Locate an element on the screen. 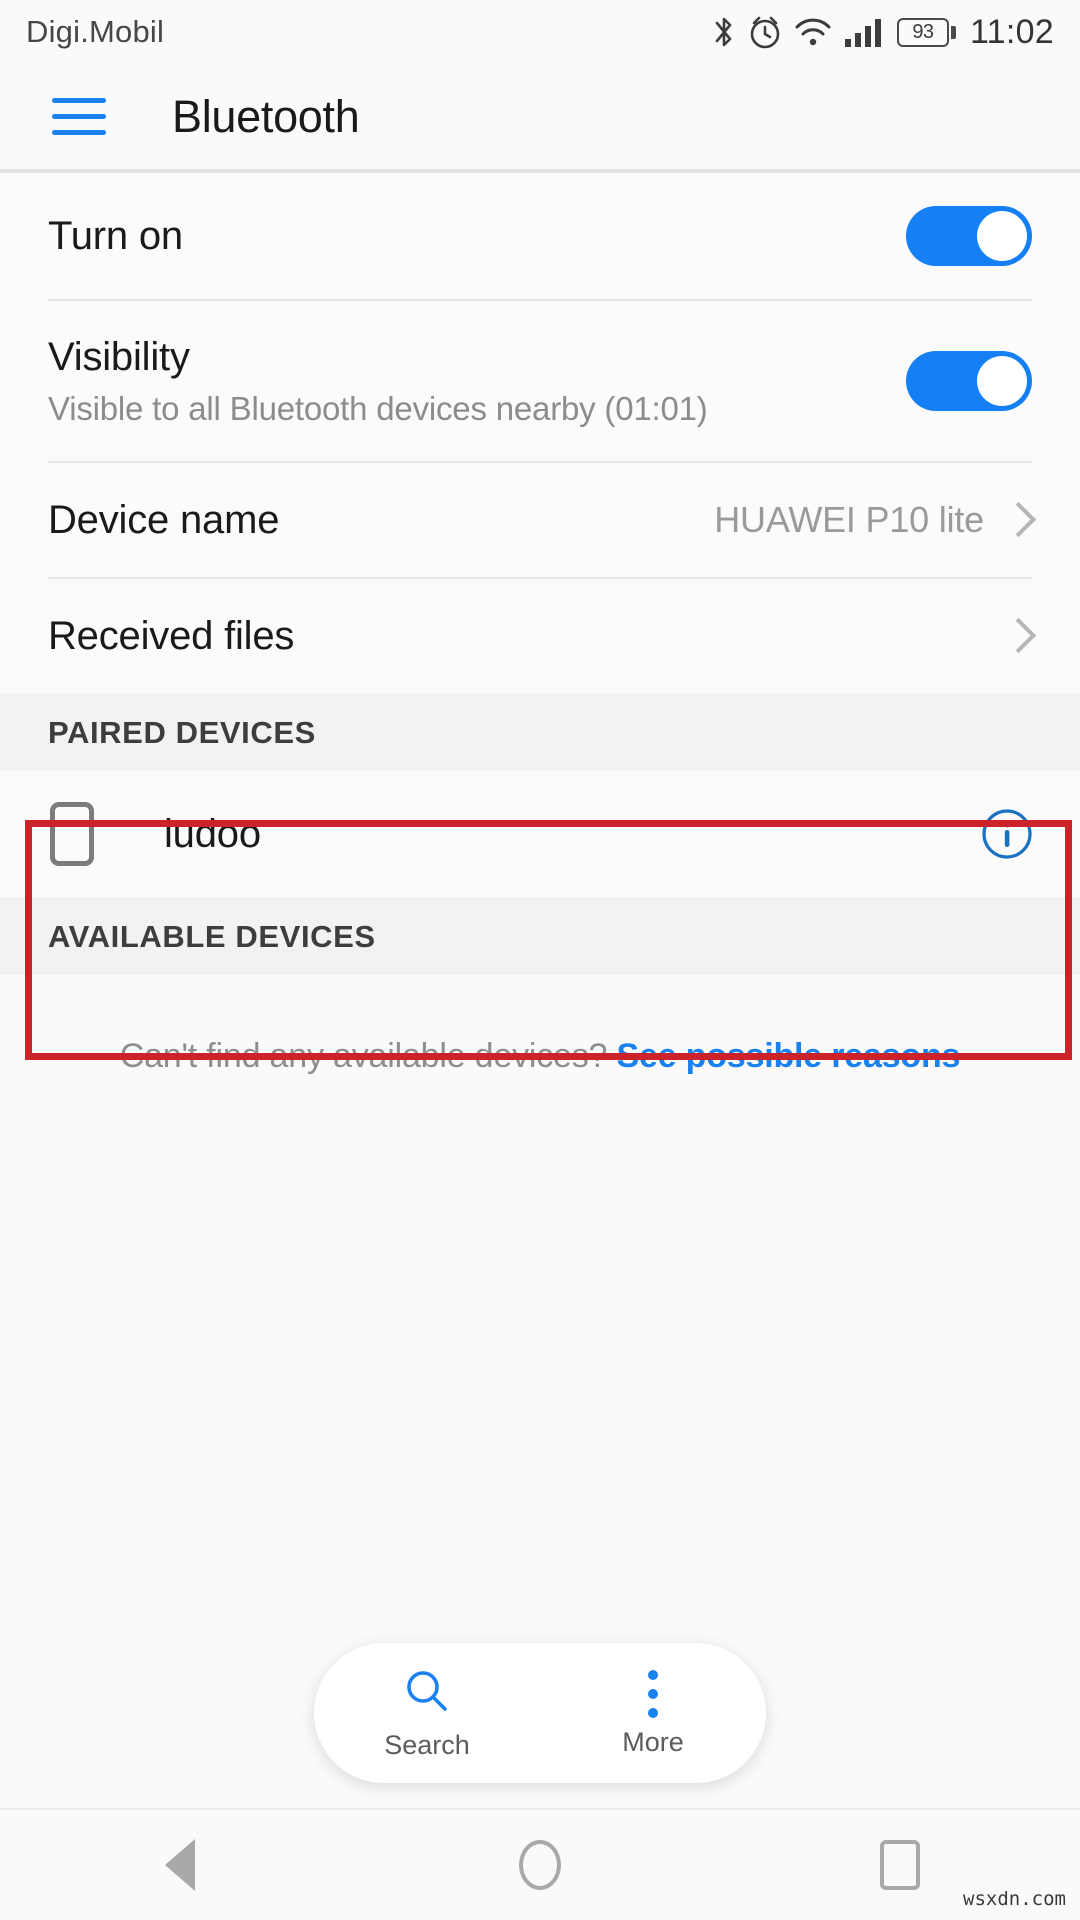  list-item-paired-device: ludoo is located at coordinates (540, 834).